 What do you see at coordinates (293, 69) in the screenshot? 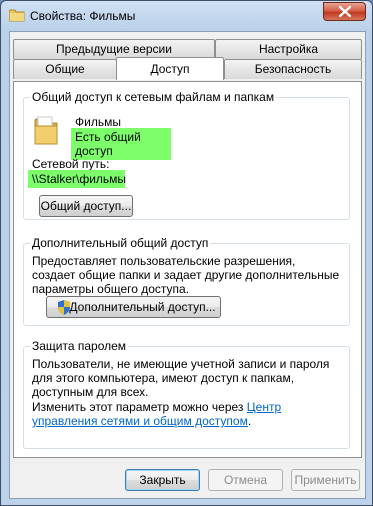
I see `tab-security: Безопасность` at bounding box center [293, 69].